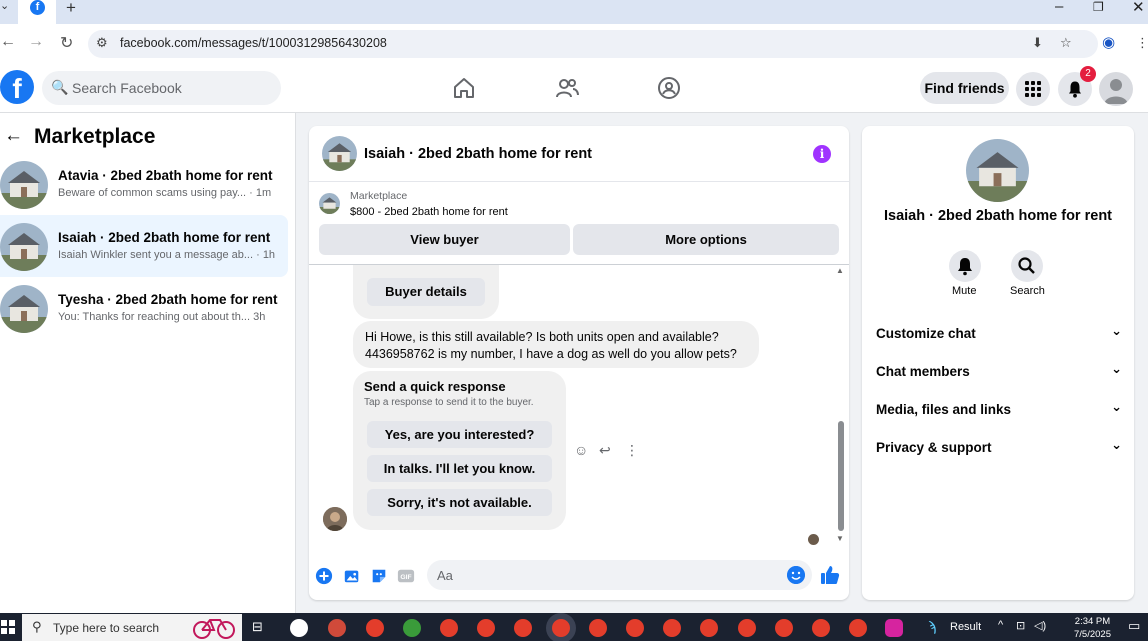  What do you see at coordinates (944, 409) in the screenshot?
I see `section-label: Media, files and links` at bounding box center [944, 409].